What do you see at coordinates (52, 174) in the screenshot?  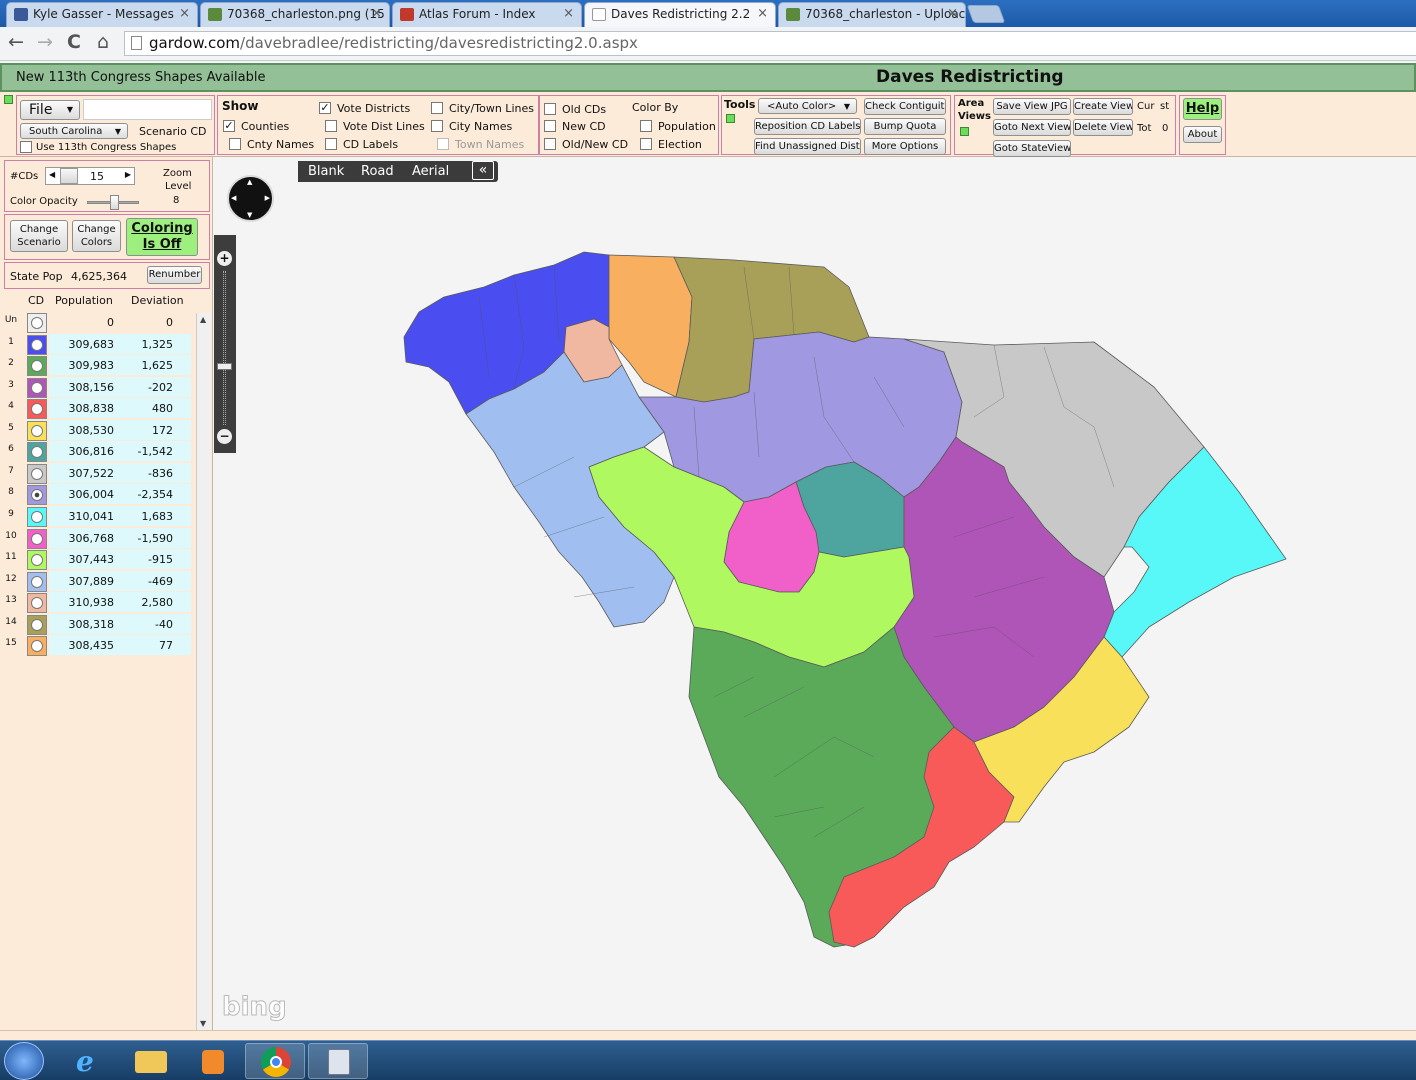 I see `chevron-left-icon: ◀` at bounding box center [52, 174].